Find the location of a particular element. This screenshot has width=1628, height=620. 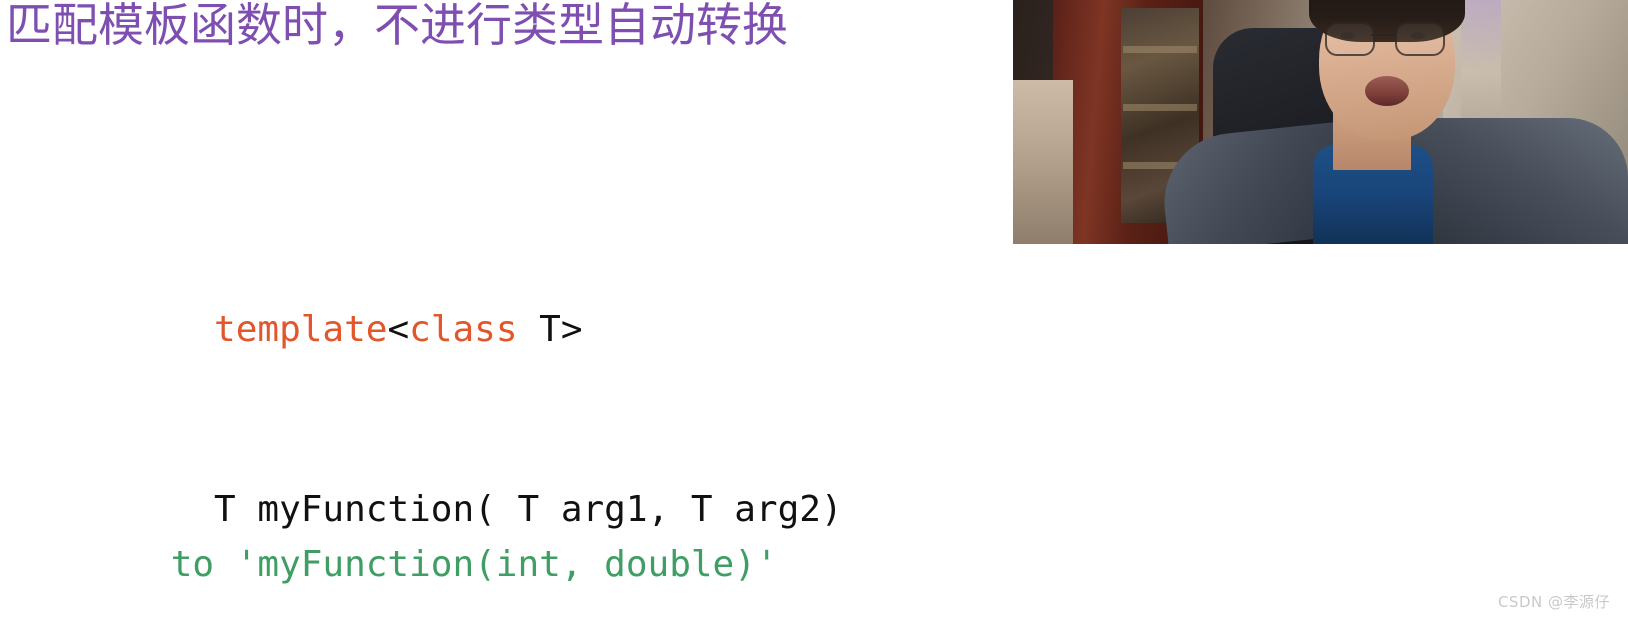

code-token-angle-open: < is located at coordinates (398, 329).